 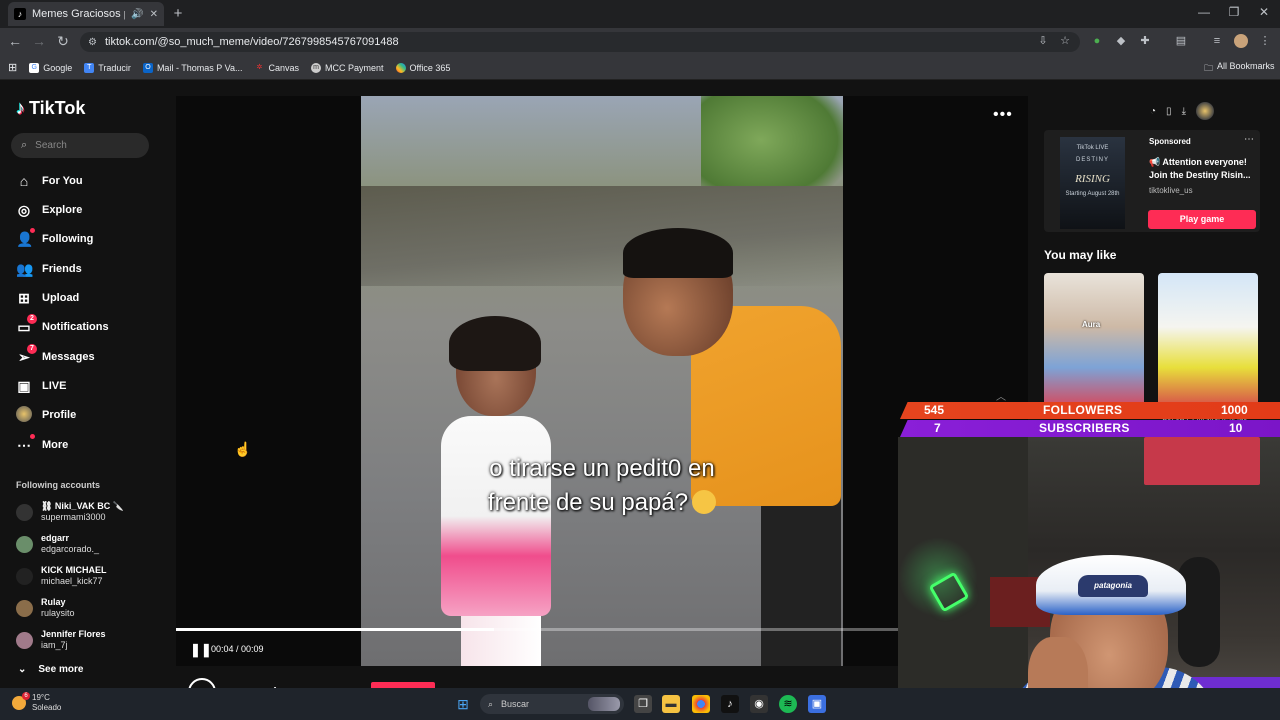 What do you see at coordinates (201, 650) in the screenshot?
I see `pause-icon: ❚❚` at bounding box center [201, 650].